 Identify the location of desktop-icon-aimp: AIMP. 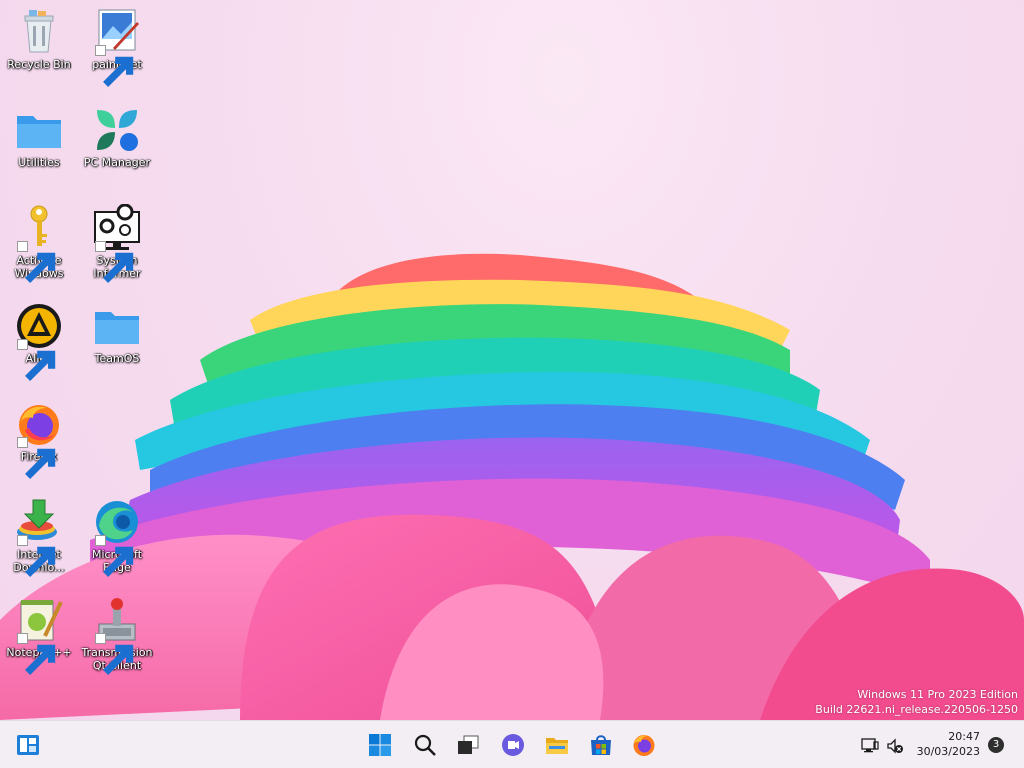
(39, 341).